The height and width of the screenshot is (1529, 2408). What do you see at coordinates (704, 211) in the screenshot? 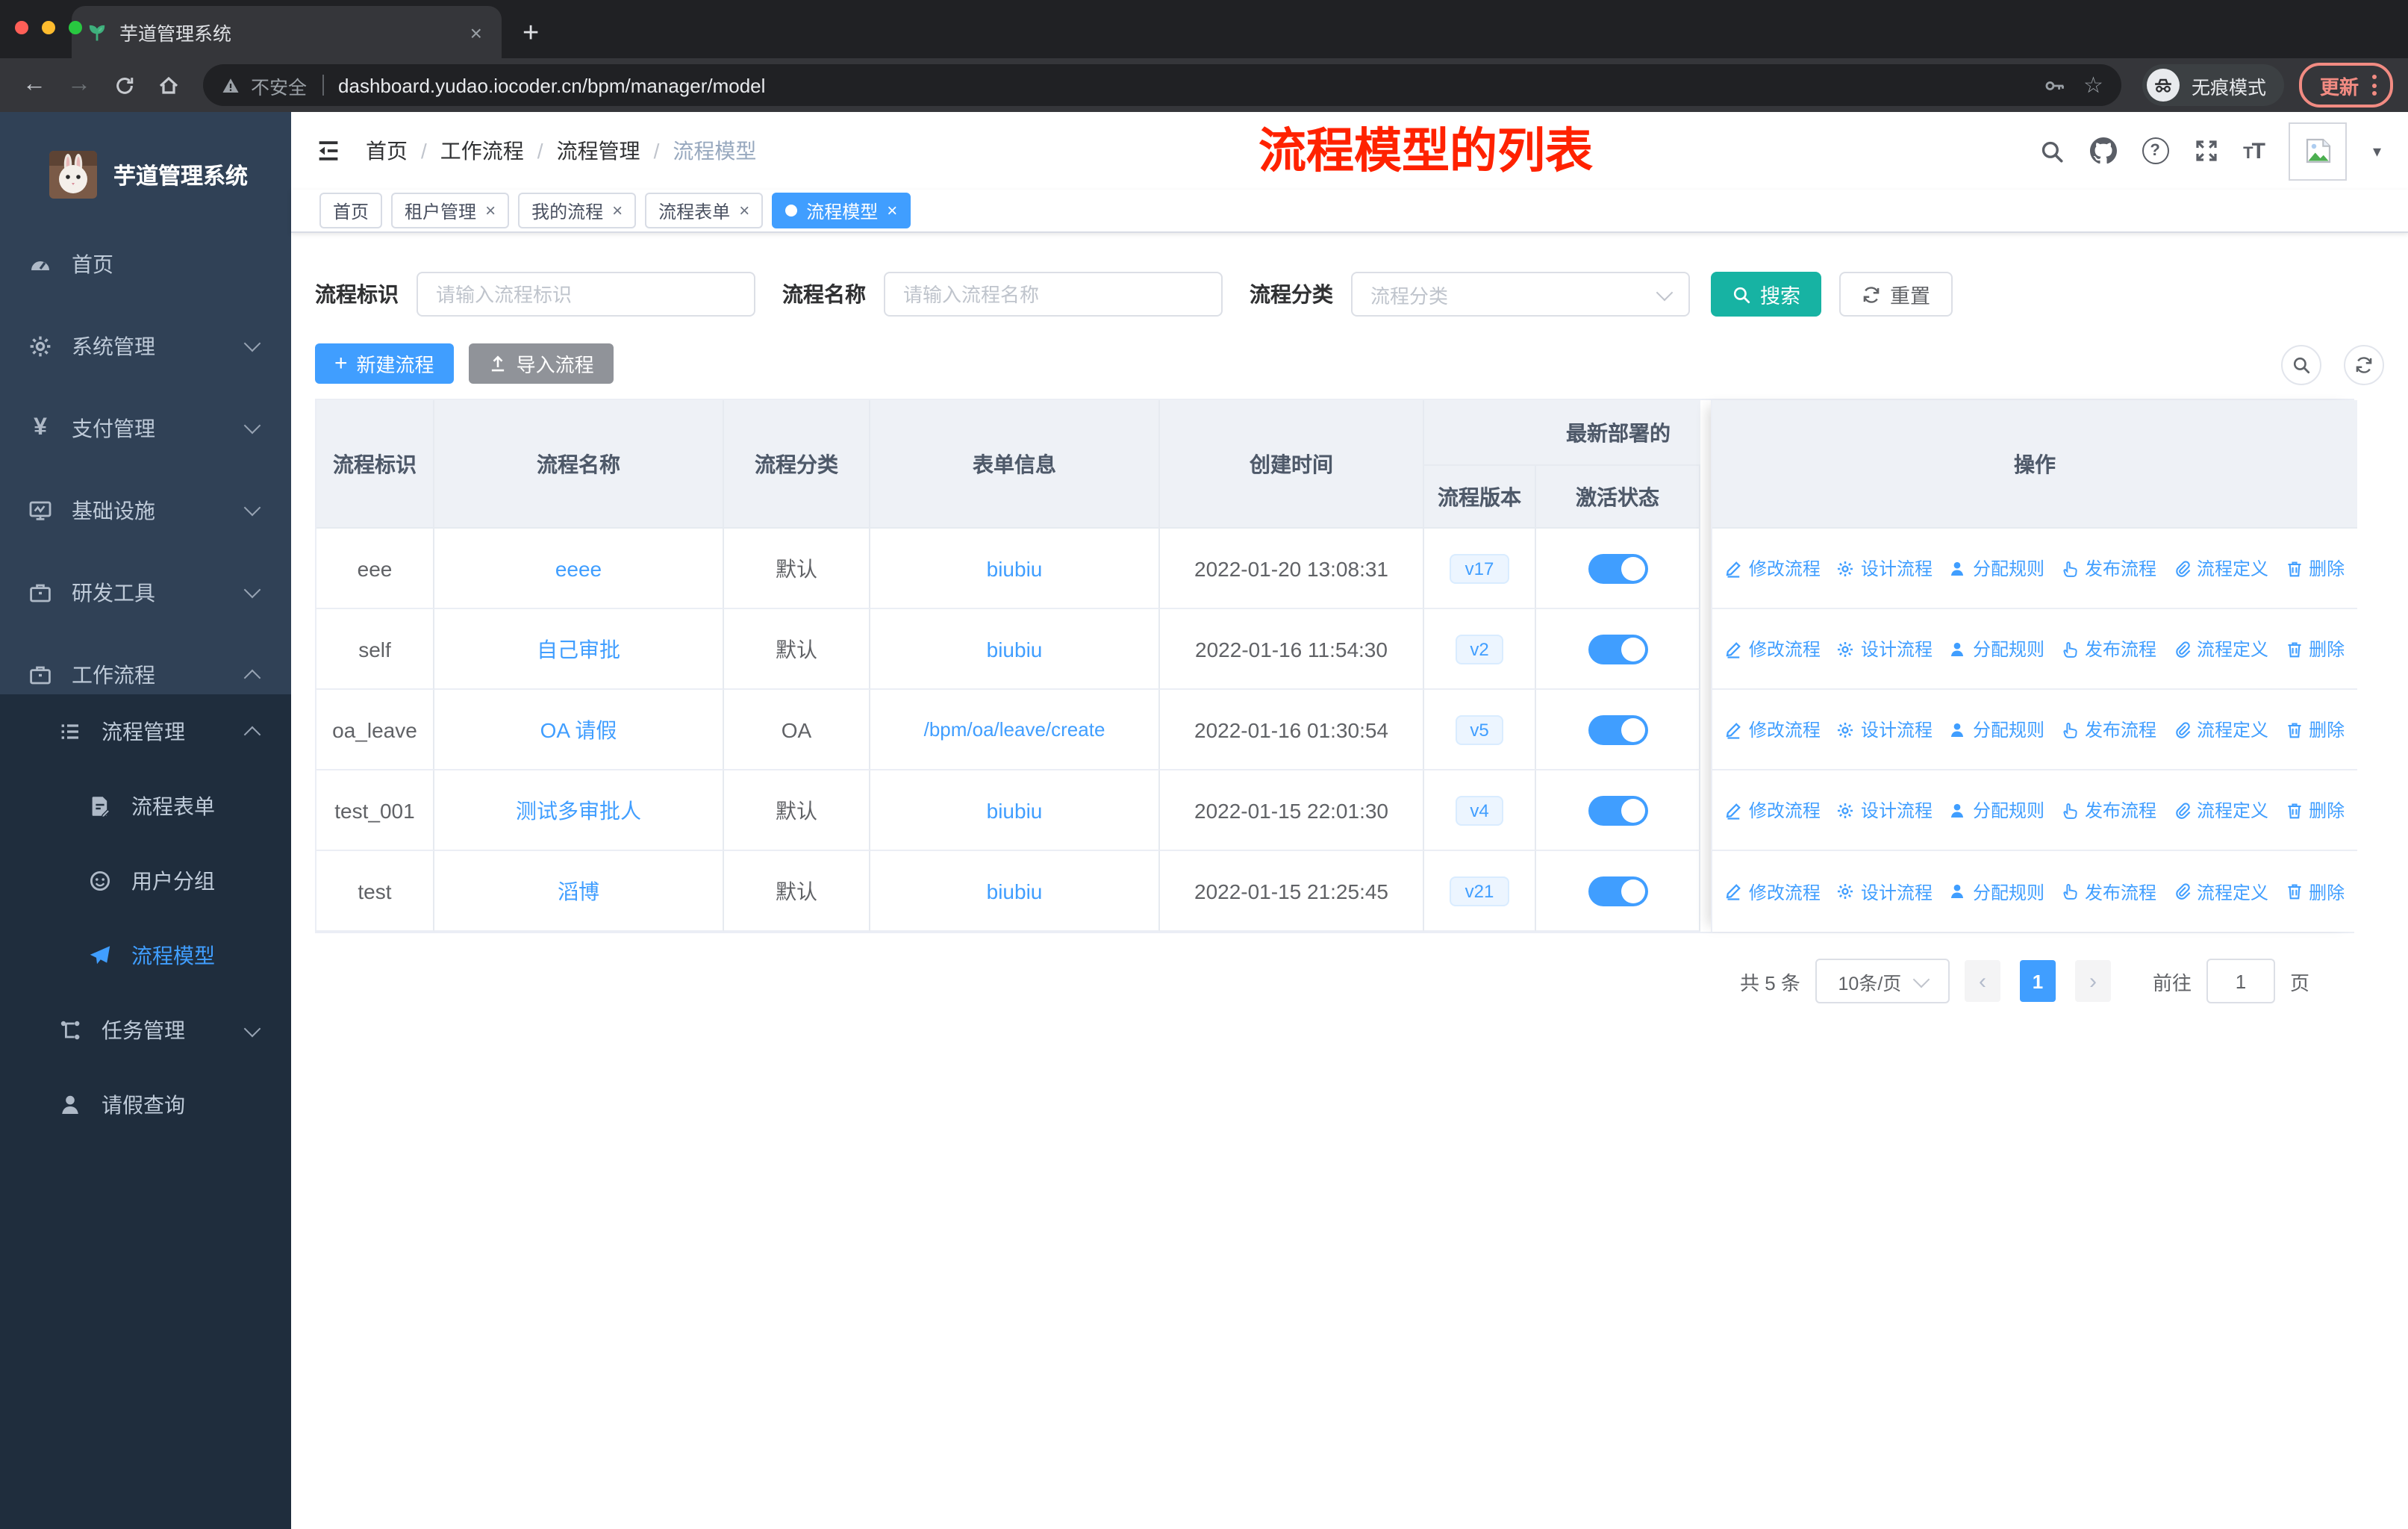
I see `tag-process-form: 流程表单 ×` at bounding box center [704, 211].